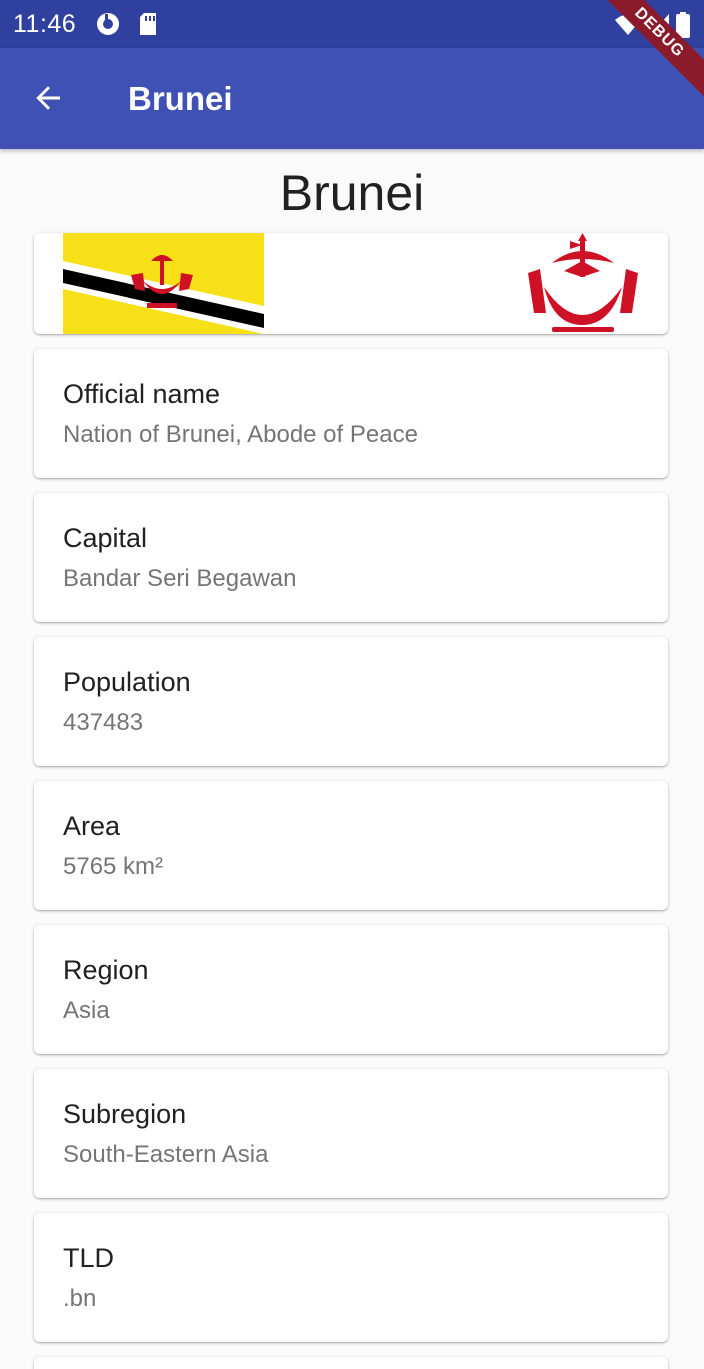 This screenshot has height=1369, width=704. What do you see at coordinates (89, 1258) in the screenshot?
I see `field-label: TLD` at bounding box center [89, 1258].